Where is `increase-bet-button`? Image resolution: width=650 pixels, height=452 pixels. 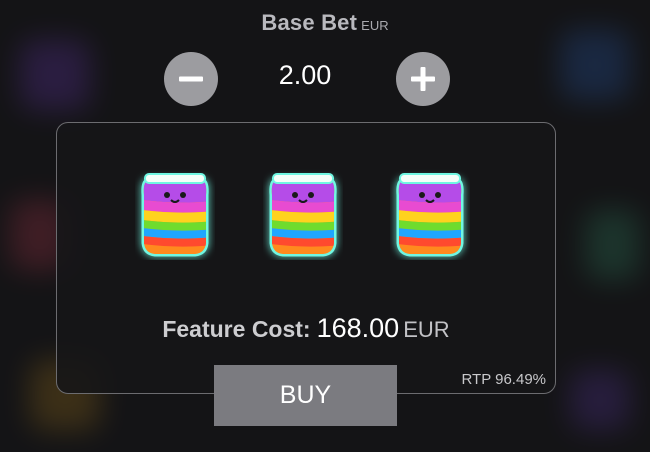 increase-bet-button is located at coordinates (423, 79).